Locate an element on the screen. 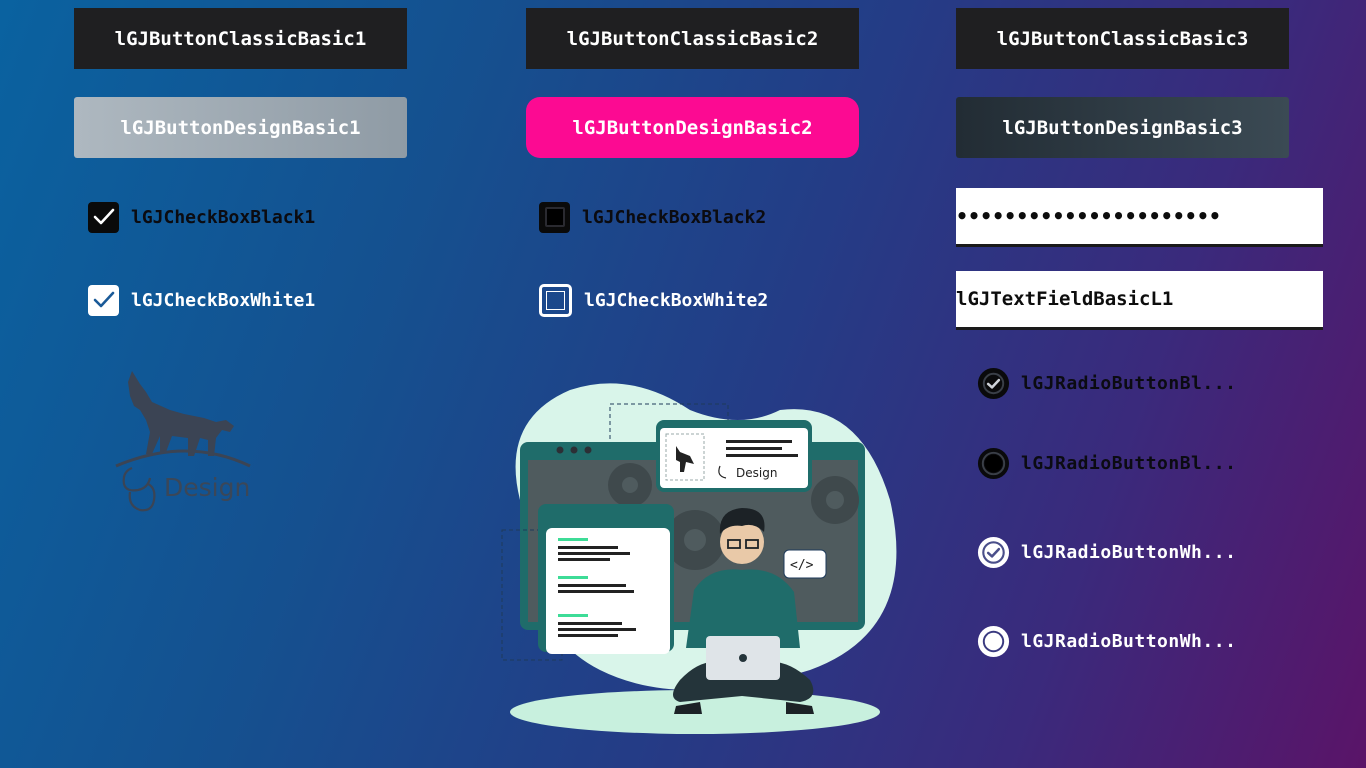  brand-logo: Design is located at coordinates (187, 441).